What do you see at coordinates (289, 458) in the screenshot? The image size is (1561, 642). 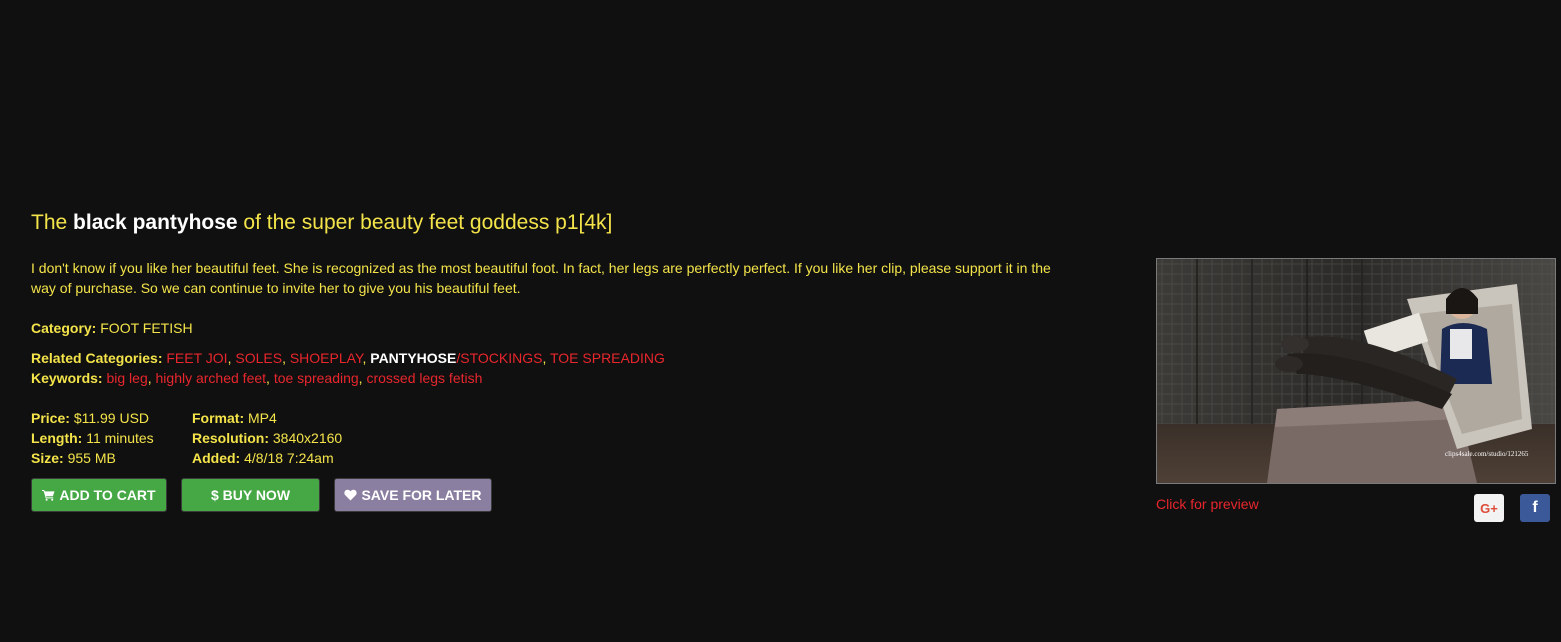 I see `added-value: 4/8/18 7:24am` at bounding box center [289, 458].